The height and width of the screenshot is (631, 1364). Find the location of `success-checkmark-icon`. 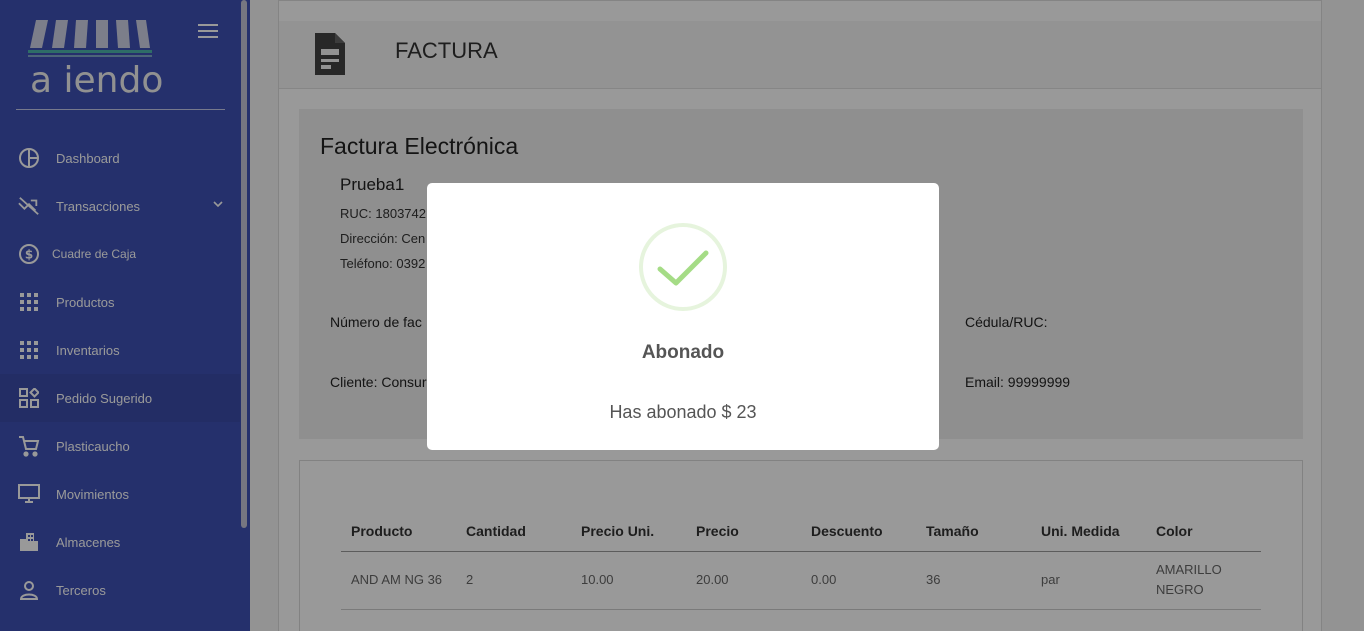

success-checkmark-icon is located at coordinates (683, 267).